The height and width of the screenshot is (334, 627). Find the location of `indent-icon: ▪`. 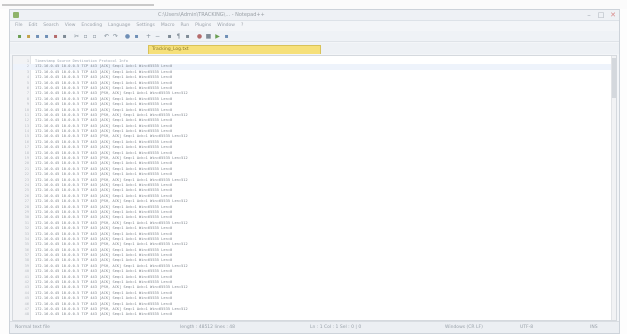

indent-icon: ▪ is located at coordinates (187, 36).